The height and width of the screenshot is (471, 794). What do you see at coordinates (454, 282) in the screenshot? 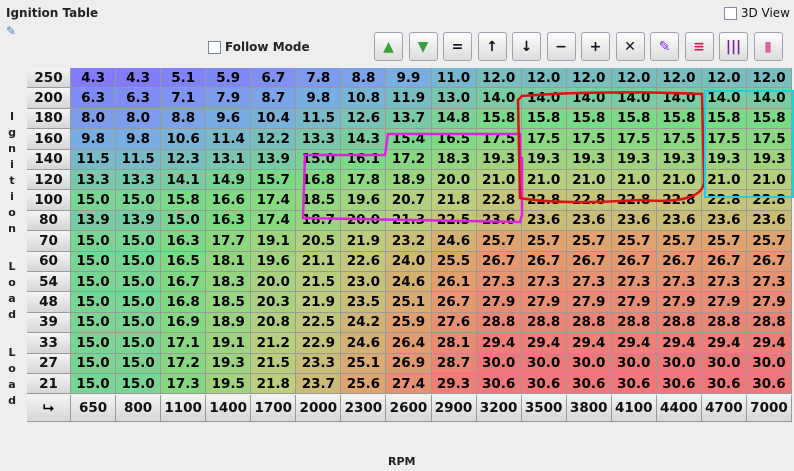
I see `table-cell: 26.1` at bounding box center [454, 282].